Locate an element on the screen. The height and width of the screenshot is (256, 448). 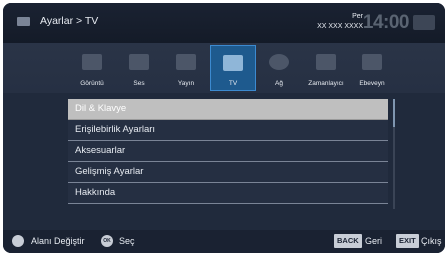
tab-goruntu: Görüntü is located at coordinates (92, 68).